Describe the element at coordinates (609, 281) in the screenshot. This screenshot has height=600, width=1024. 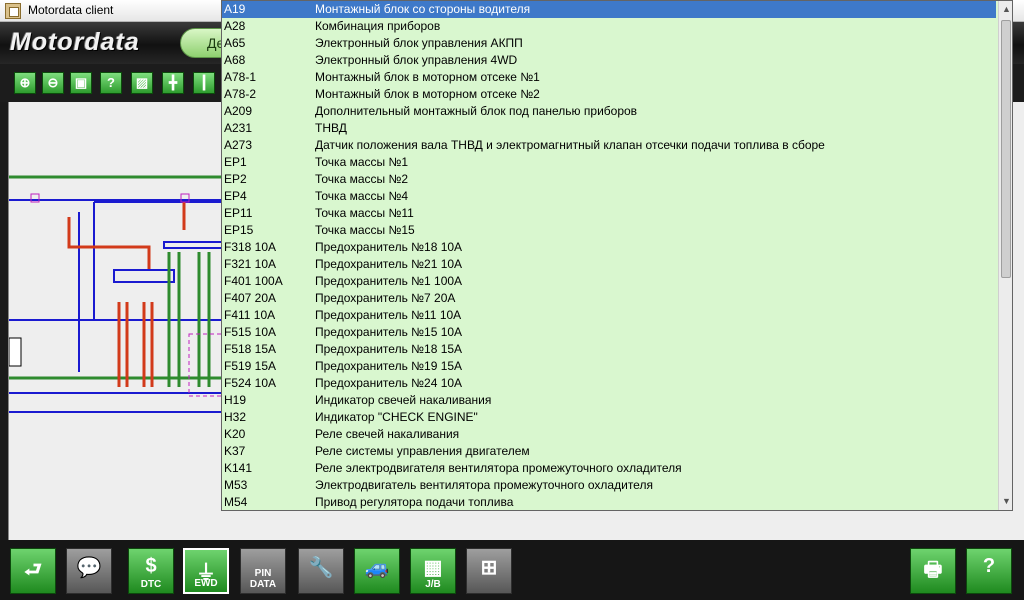
I see `list-item: F401 100A Предохранитель №1 100A` at that location.